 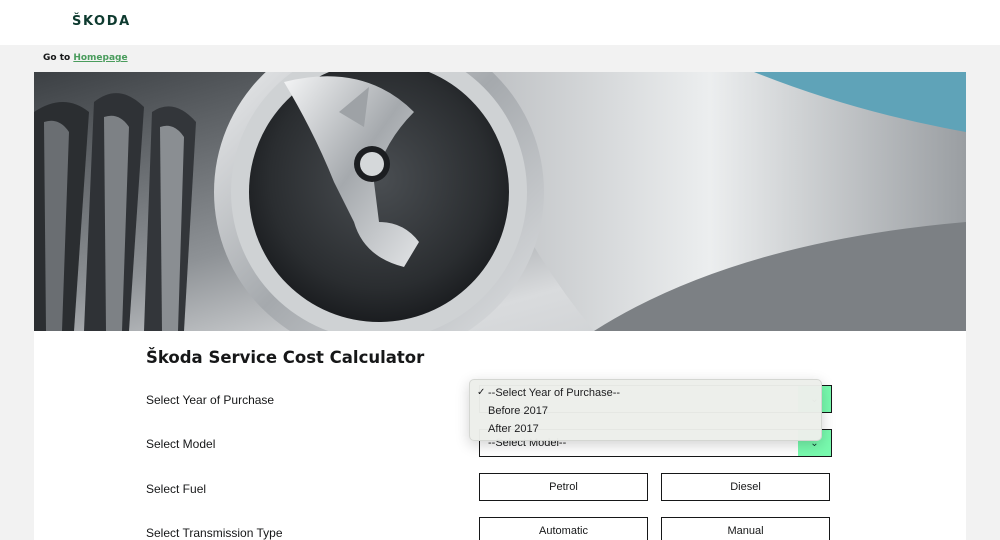 What do you see at coordinates (481, 392) in the screenshot?
I see `checkmark-icon: ✓` at bounding box center [481, 392].